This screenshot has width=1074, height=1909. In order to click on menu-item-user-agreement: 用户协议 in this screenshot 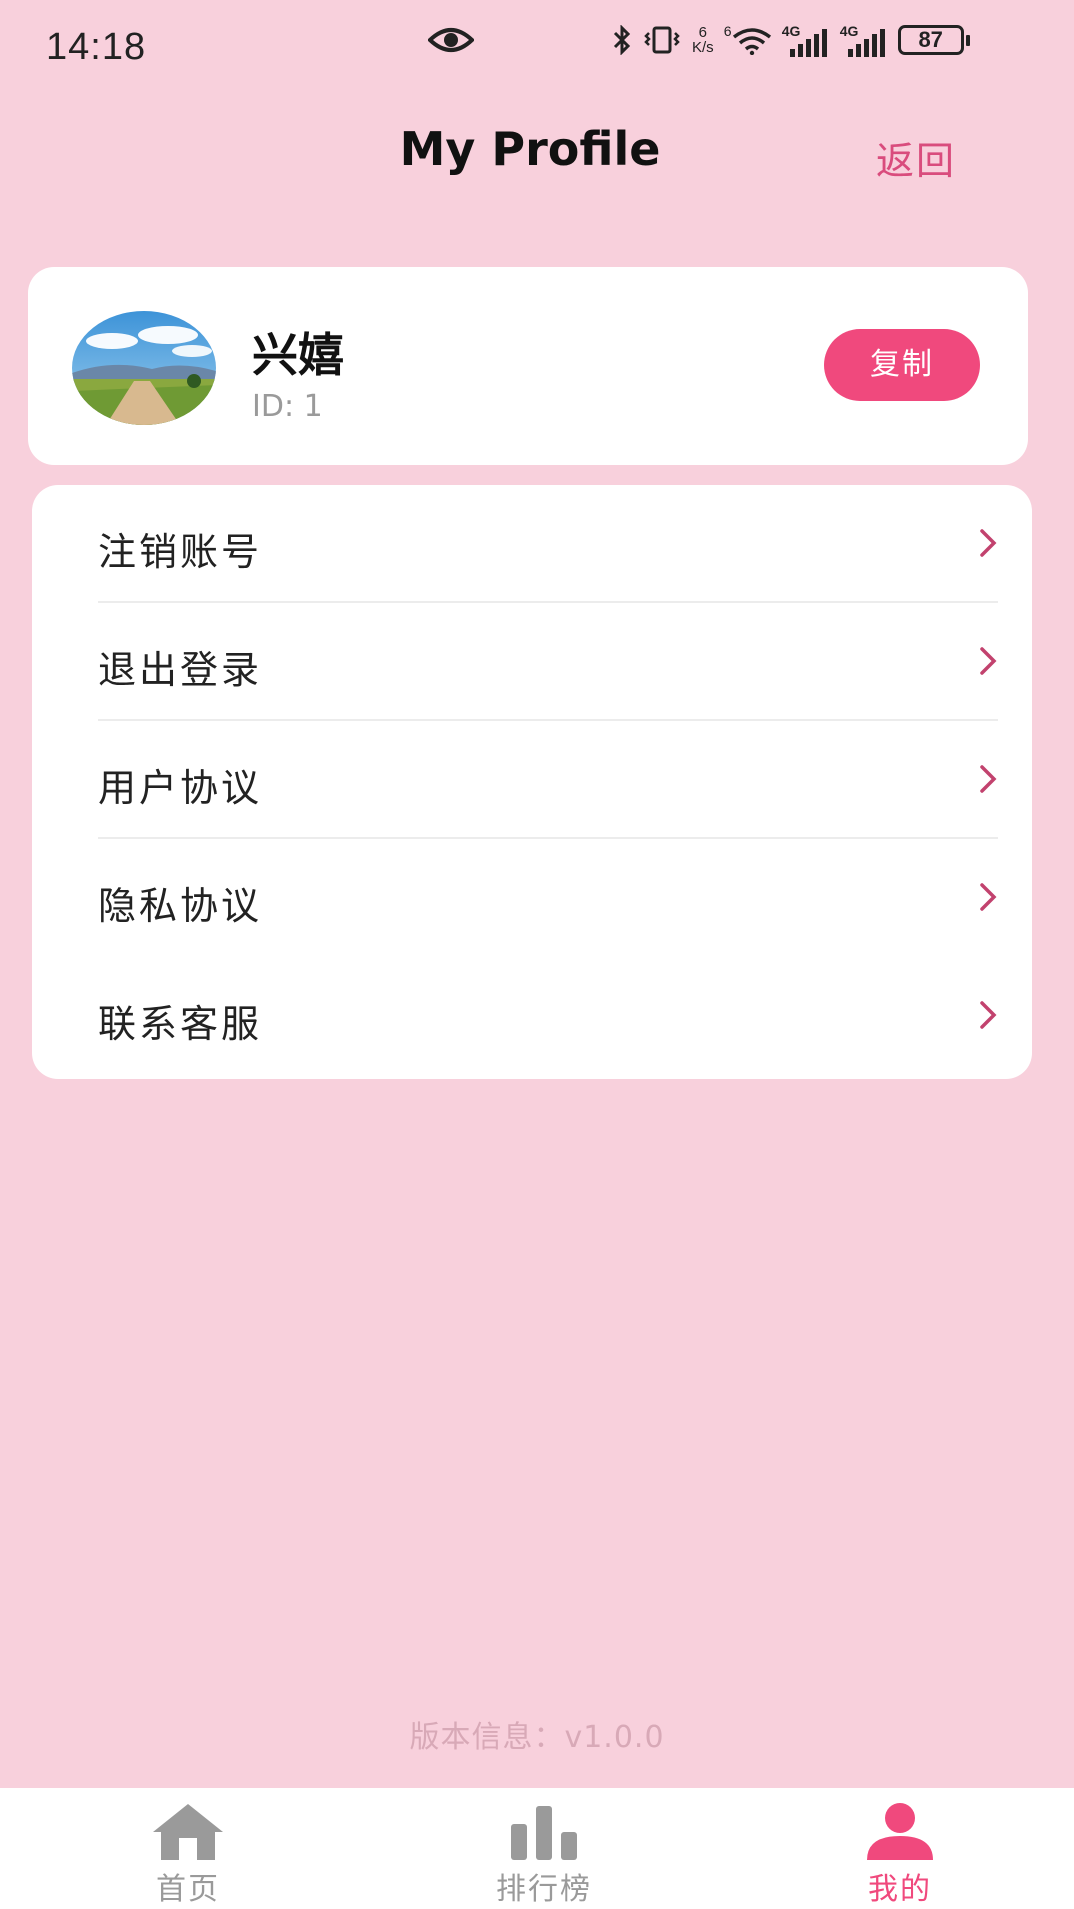, I will do `click(532, 780)`.